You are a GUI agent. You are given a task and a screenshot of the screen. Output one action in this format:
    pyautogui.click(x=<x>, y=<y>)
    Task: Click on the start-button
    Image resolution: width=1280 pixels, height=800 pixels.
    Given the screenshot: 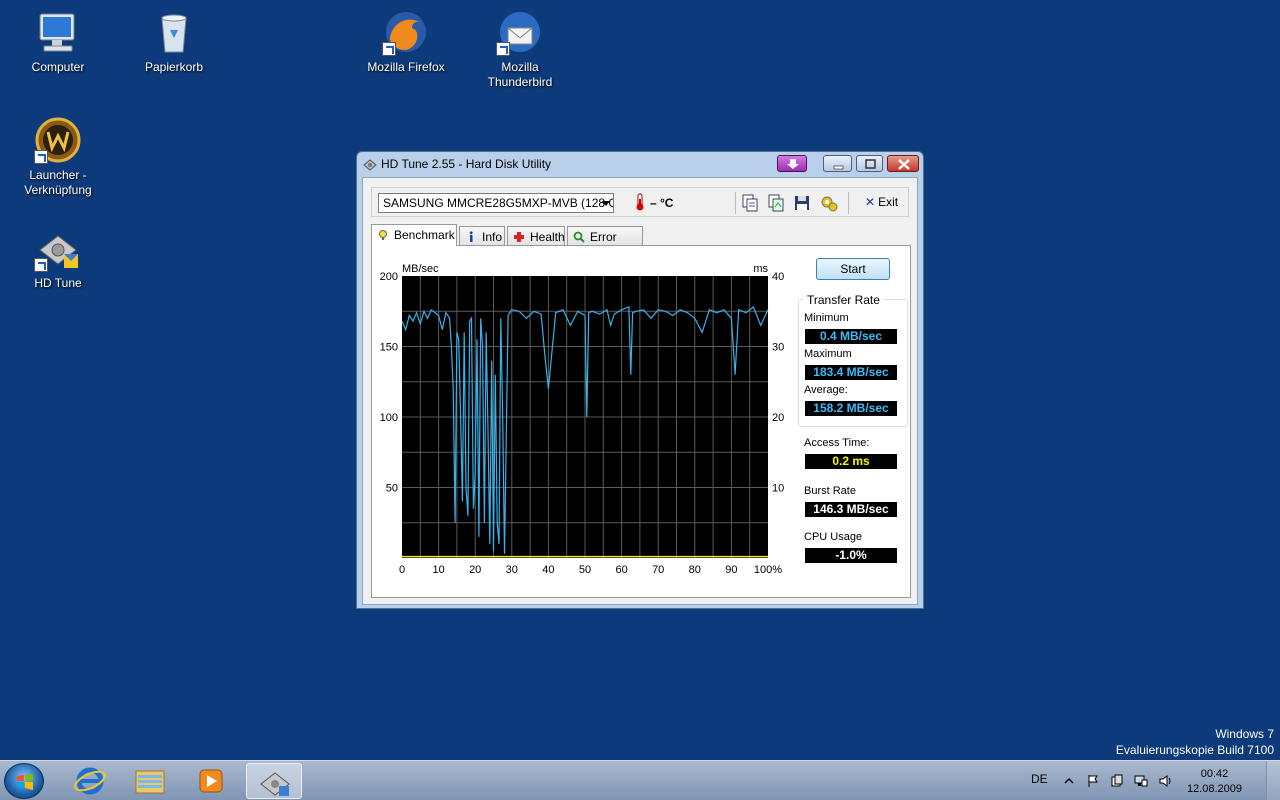 What is the action you would take?
    pyautogui.click(x=24, y=781)
    